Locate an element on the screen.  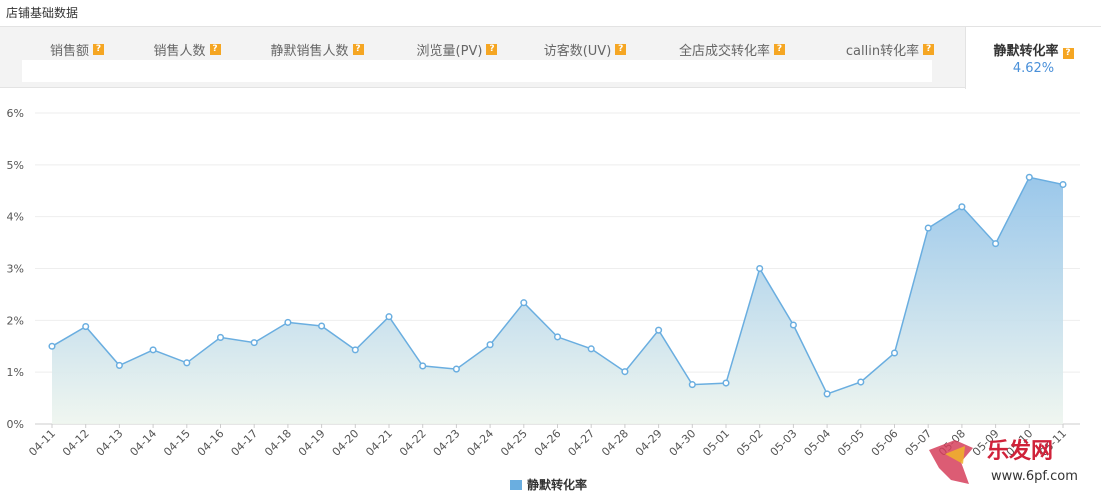
watermark-logo: 乐发网 www.6pf.com is located at coordinates (1003, 461).